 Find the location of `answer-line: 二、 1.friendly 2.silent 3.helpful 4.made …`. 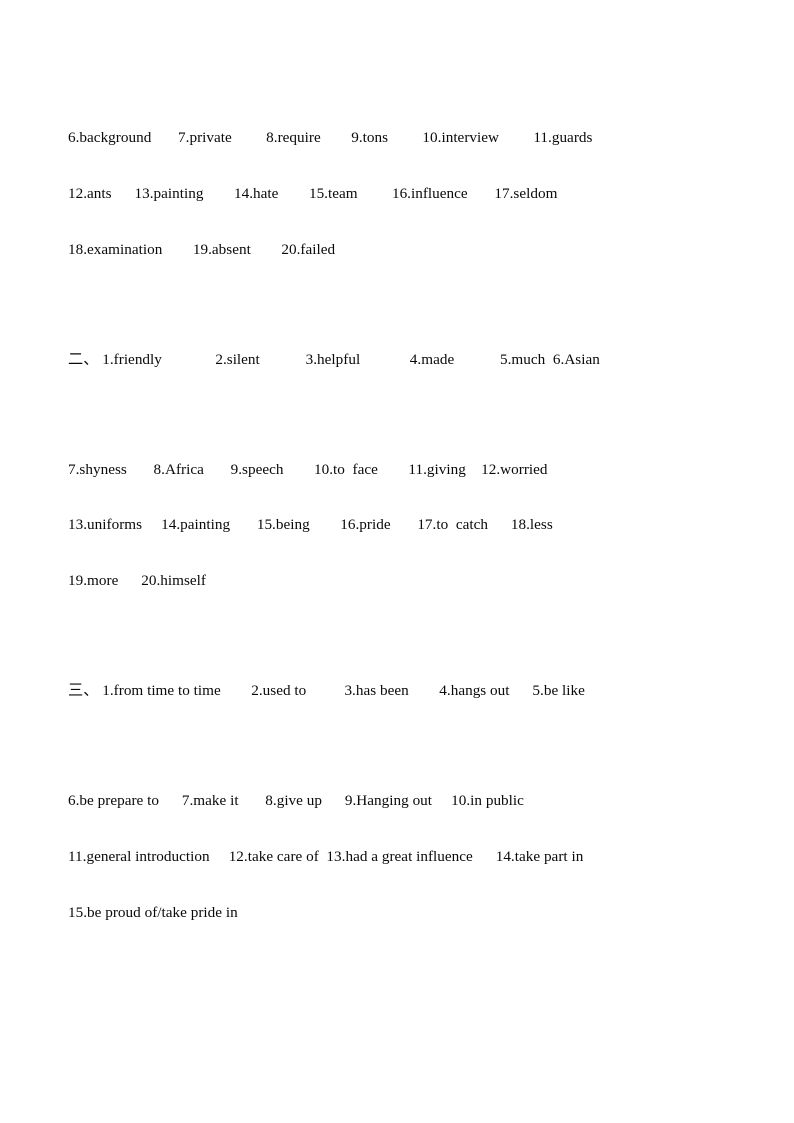

answer-line: 二、 1.friendly 2.silent 3.helpful 4.made … is located at coordinates (334, 359).